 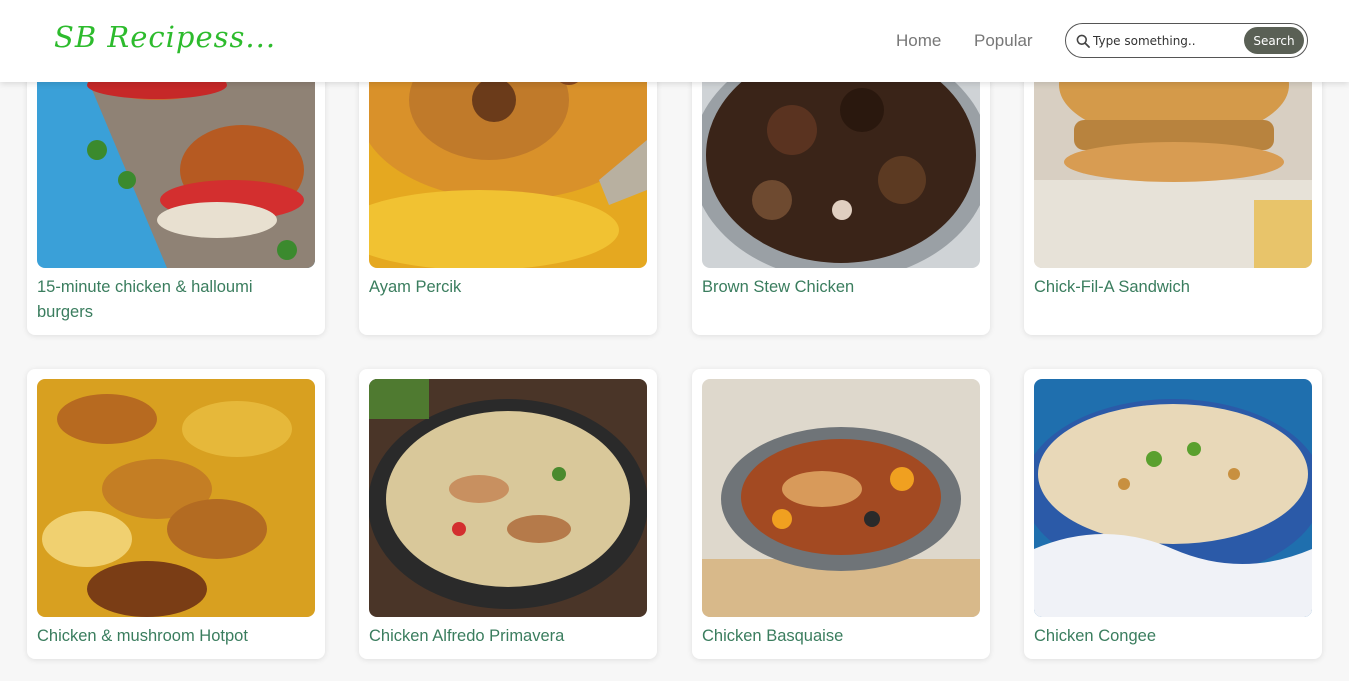 I want to click on search-form: Search, so click(x=1186, y=40).